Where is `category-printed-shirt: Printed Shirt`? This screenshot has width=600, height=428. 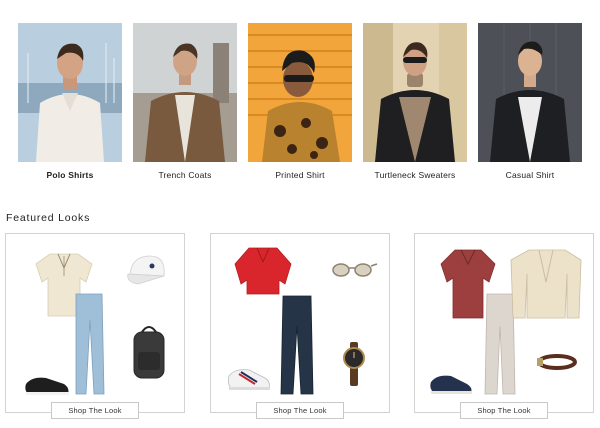 category-printed-shirt: Printed Shirt is located at coordinates (300, 101).